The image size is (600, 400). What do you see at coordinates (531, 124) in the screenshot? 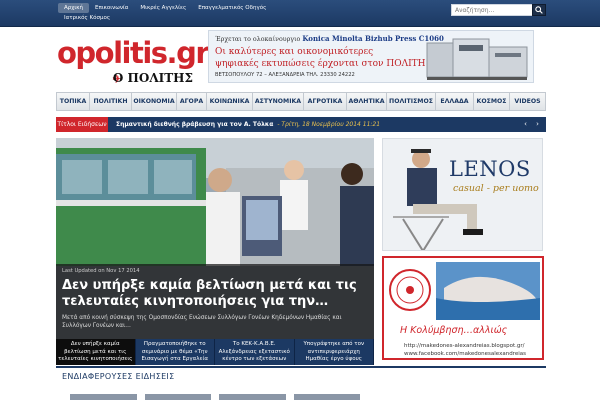
I see `ticker-controls: ‹ ›` at bounding box center [531, 124].